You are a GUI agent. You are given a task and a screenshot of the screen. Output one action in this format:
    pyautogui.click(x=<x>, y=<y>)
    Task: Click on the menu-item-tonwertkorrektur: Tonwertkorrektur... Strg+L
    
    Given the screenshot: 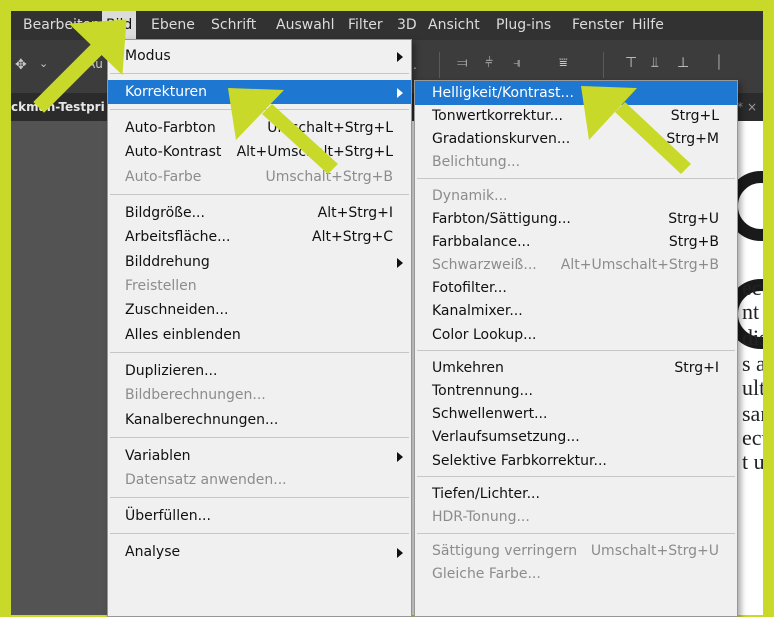 What is the action you would take?
    pyautogui.click(x=576, y=116)
    